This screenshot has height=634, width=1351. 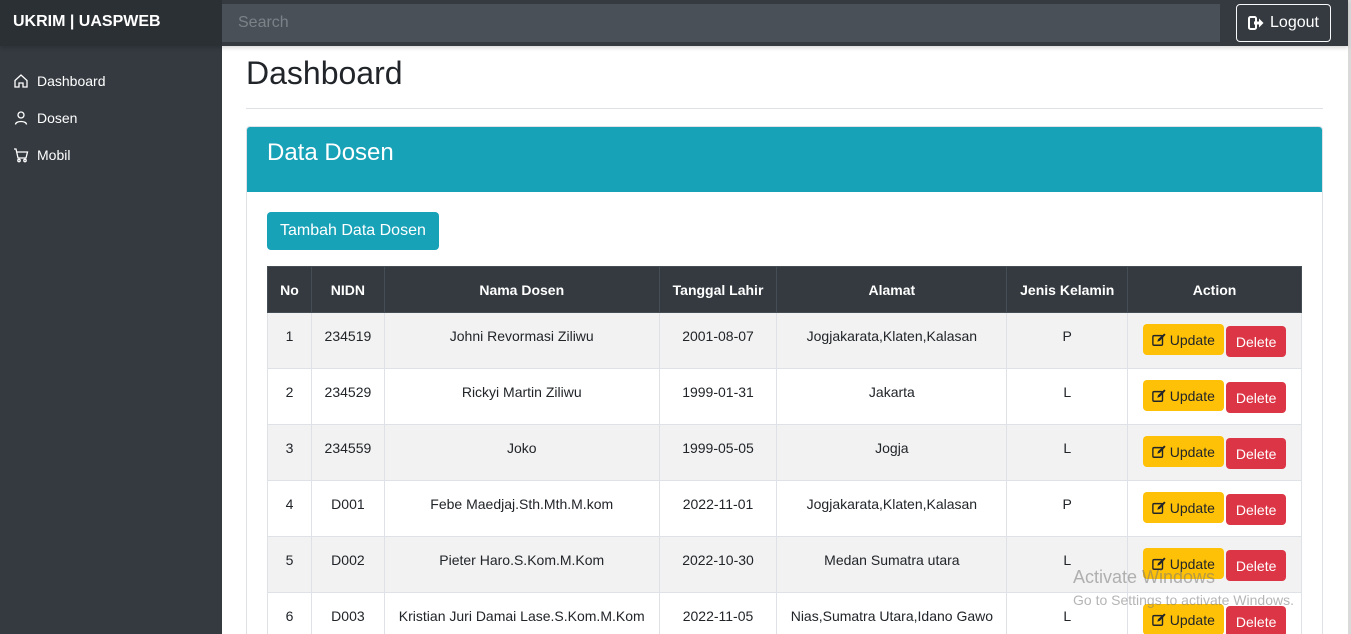 What do you see at coordinates (347, 564) in the screenshot?
I see `cell-nidn: D002` at bounding box center [347, 564].